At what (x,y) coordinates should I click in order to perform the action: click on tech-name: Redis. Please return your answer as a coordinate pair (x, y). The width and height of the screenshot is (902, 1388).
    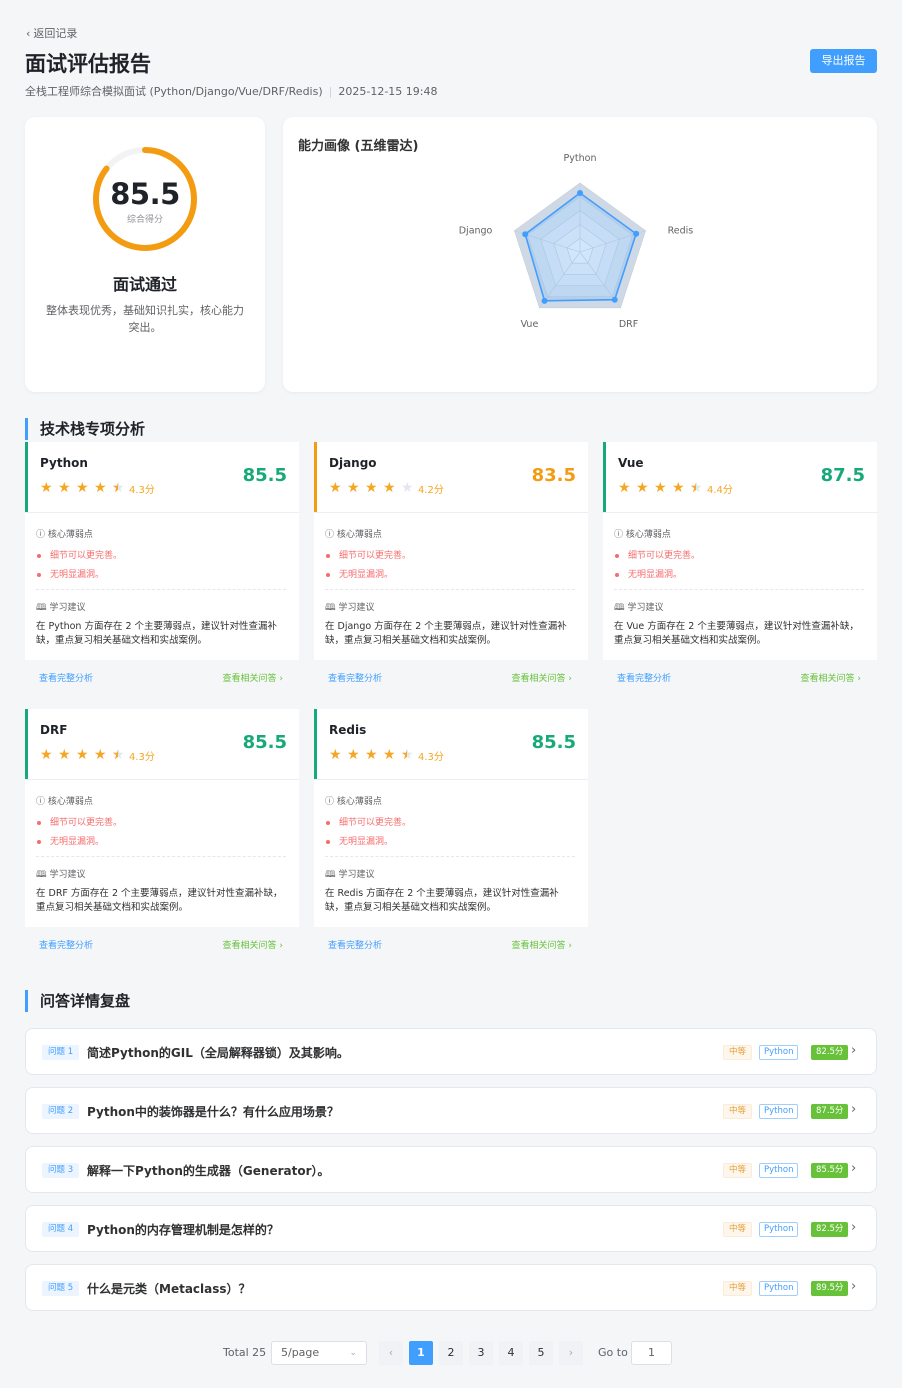
    Looking at the image, I should click on (348, 730).